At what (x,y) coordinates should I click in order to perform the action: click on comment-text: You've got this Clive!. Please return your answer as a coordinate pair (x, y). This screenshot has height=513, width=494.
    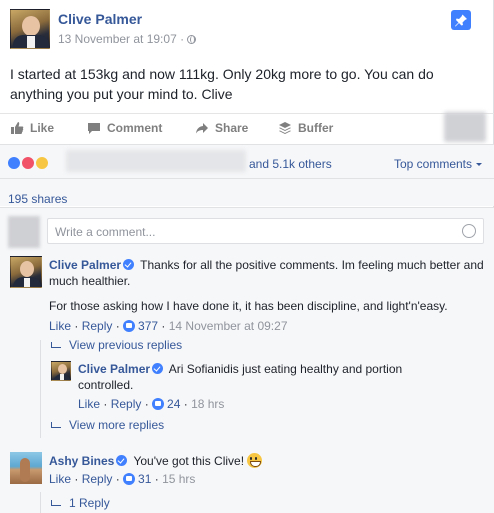
    Looking at the image, I should click on (189, 461).